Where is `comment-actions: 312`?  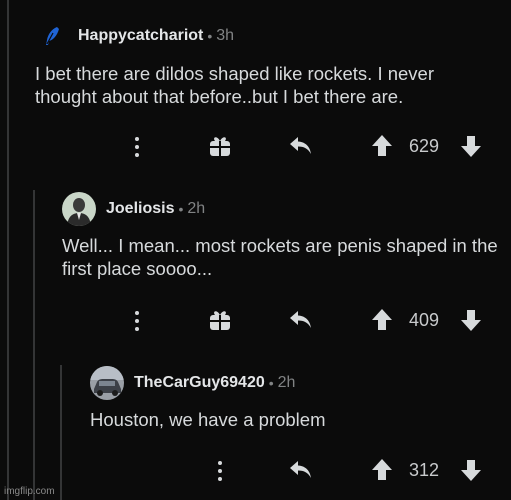 comment-actions: 312 is located at coordinates (255, 470).